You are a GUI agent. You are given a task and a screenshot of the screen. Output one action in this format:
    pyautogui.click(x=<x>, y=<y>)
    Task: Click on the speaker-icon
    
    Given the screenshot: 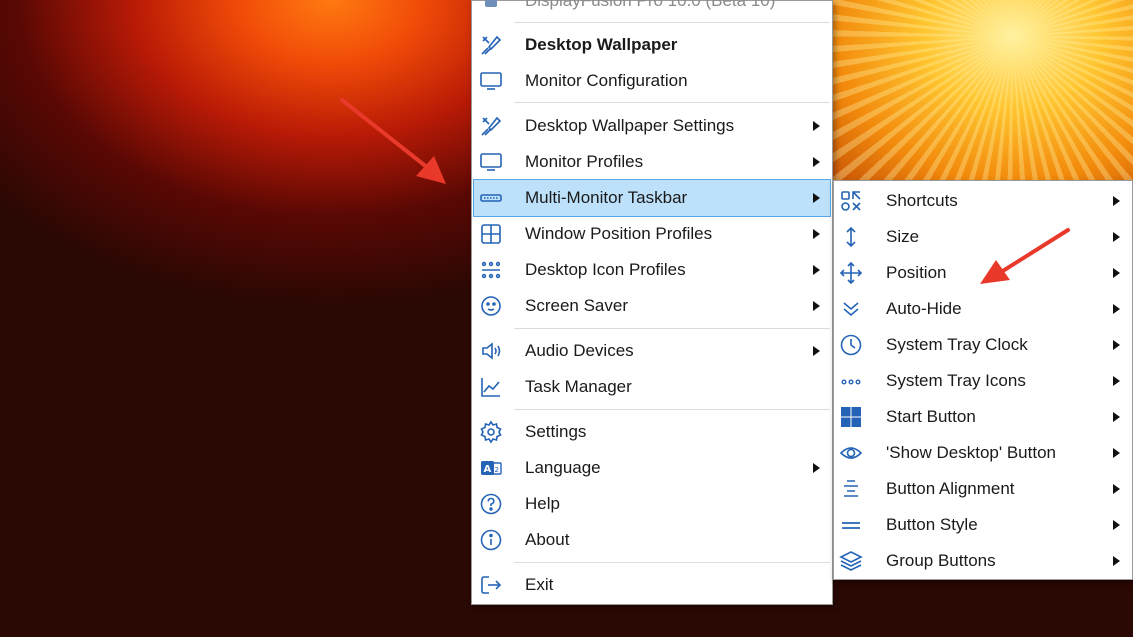 What is the action you would take?
    pyautogui.click(x=491, y=351)
    